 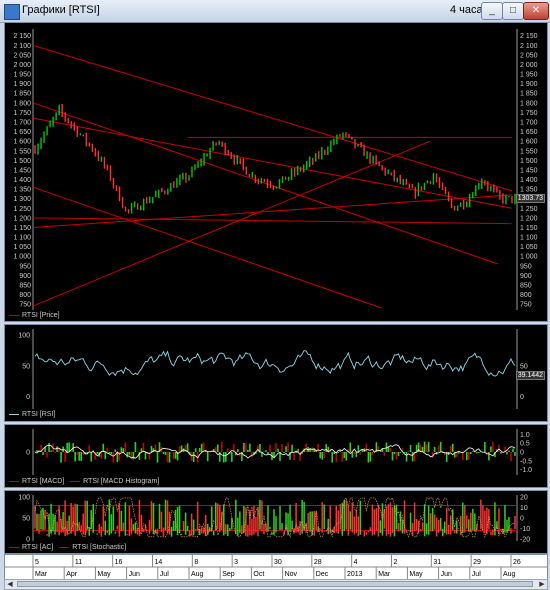 What do you see at coordinates (22, 190) in the screenshot?
I see `price-tick-left: 1 350` at bounding box center [22, 190].